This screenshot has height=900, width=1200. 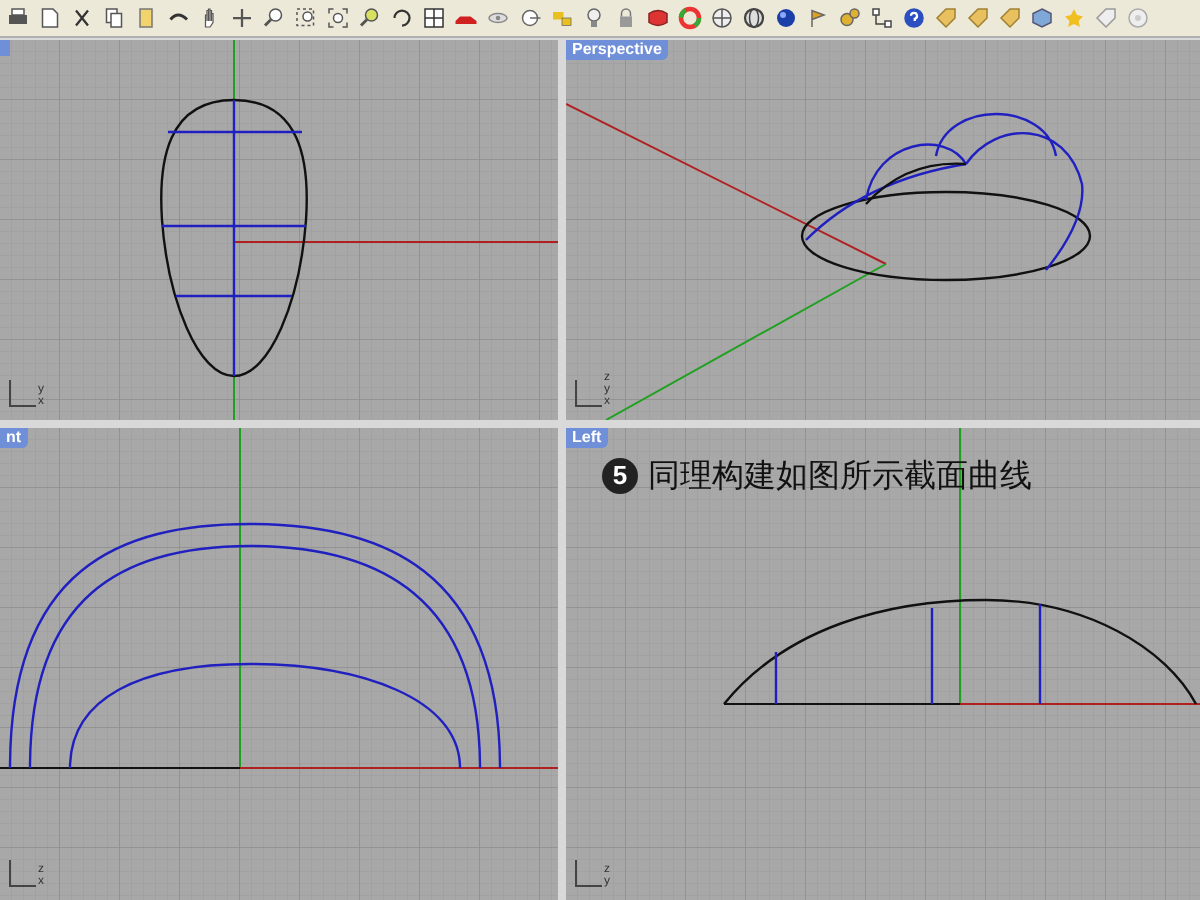 What do you see at coordinates (1074, 18) in the screenshot?
I see `star-icon` at bounding box center [1074, 18].